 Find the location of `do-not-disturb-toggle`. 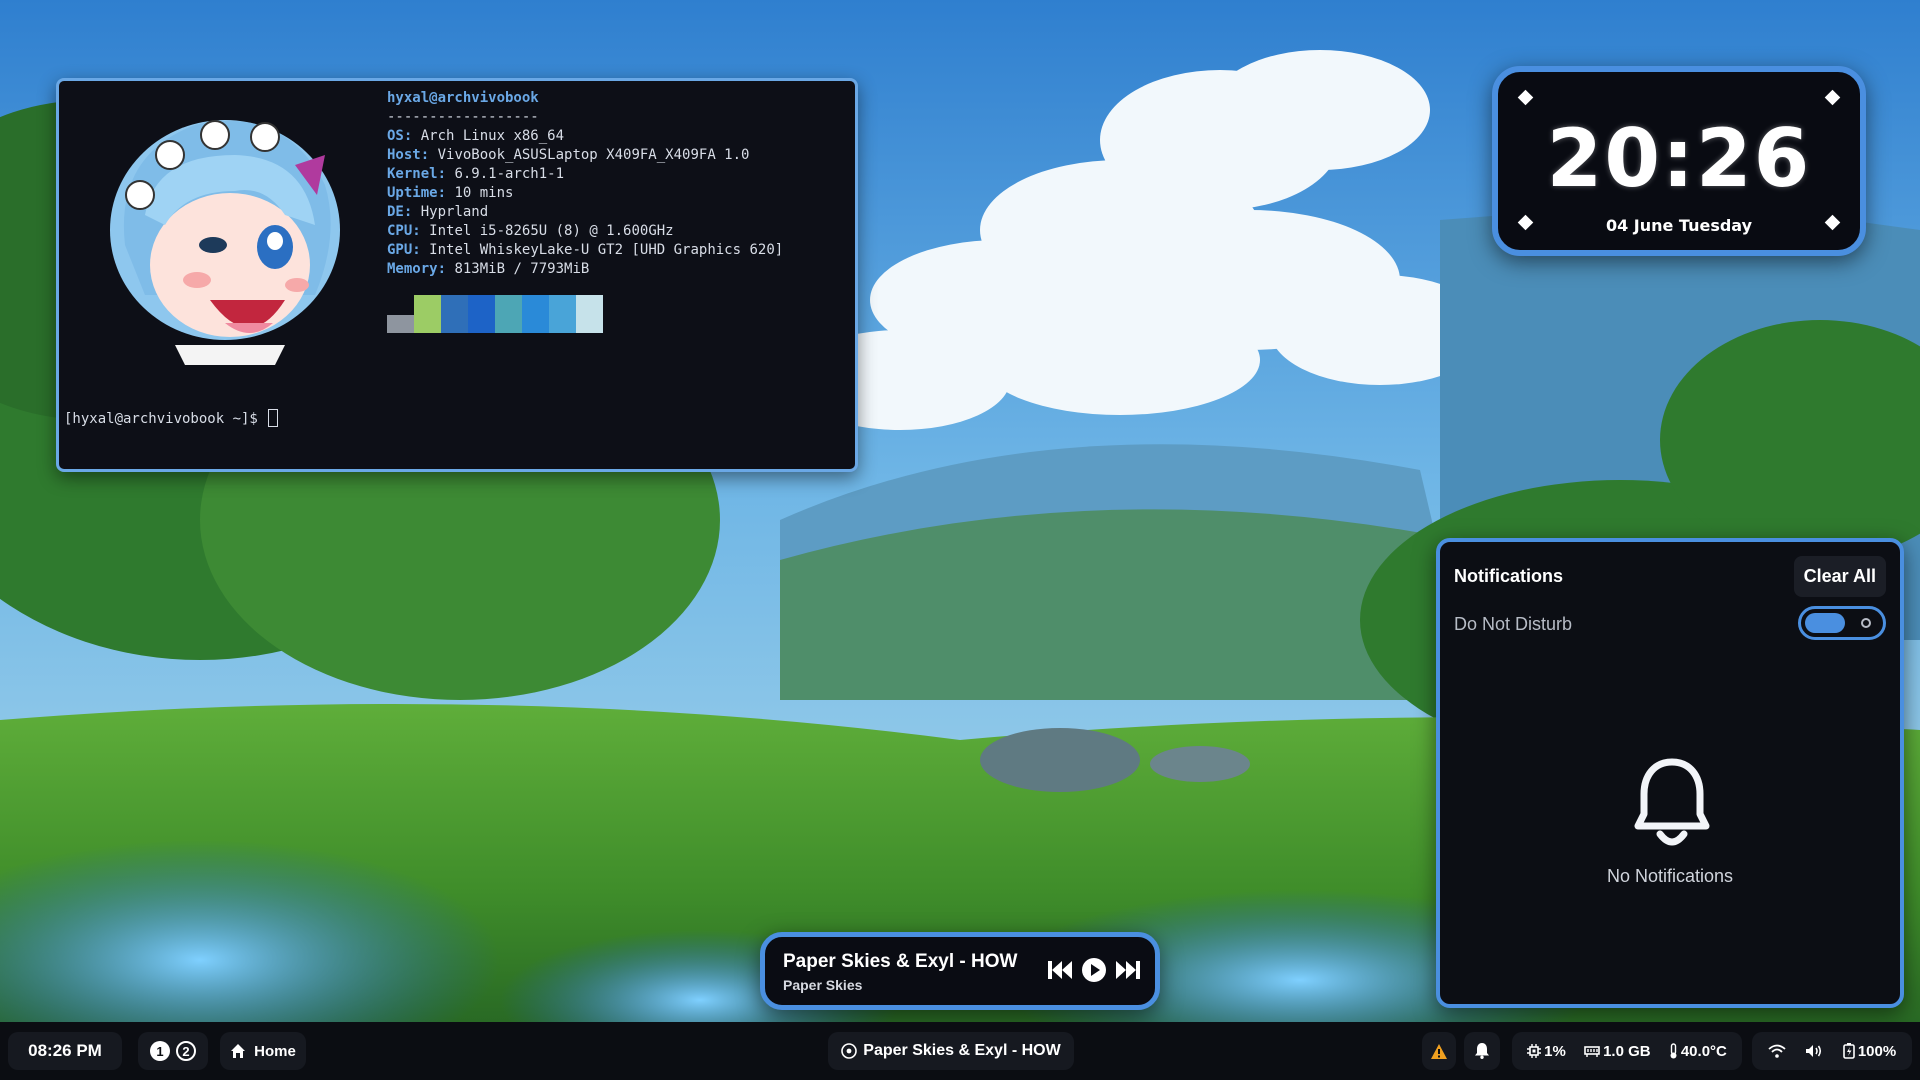

do-not-disturb-toggle is located at coordinates (1842, 623).